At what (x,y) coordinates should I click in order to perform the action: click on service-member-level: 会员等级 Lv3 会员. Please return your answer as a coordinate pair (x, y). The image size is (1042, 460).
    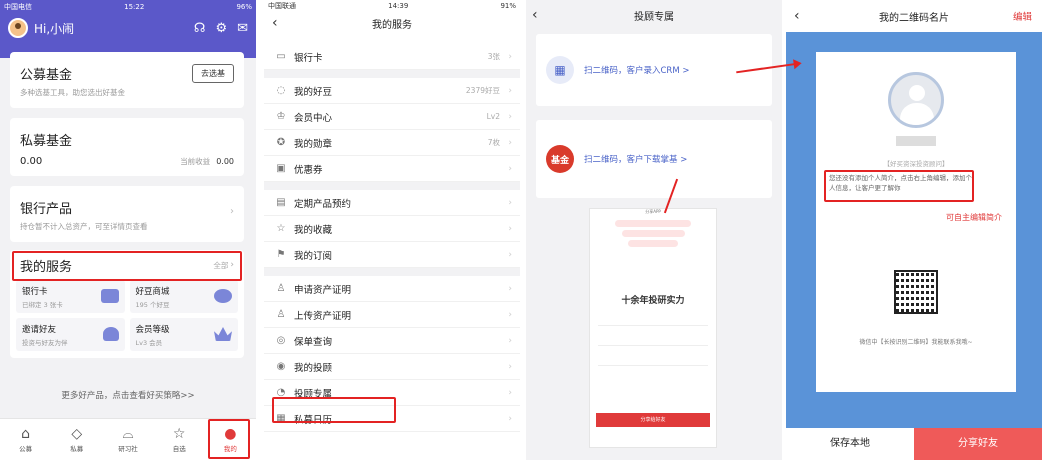
    Looking at the image, I should click on (183, 334).